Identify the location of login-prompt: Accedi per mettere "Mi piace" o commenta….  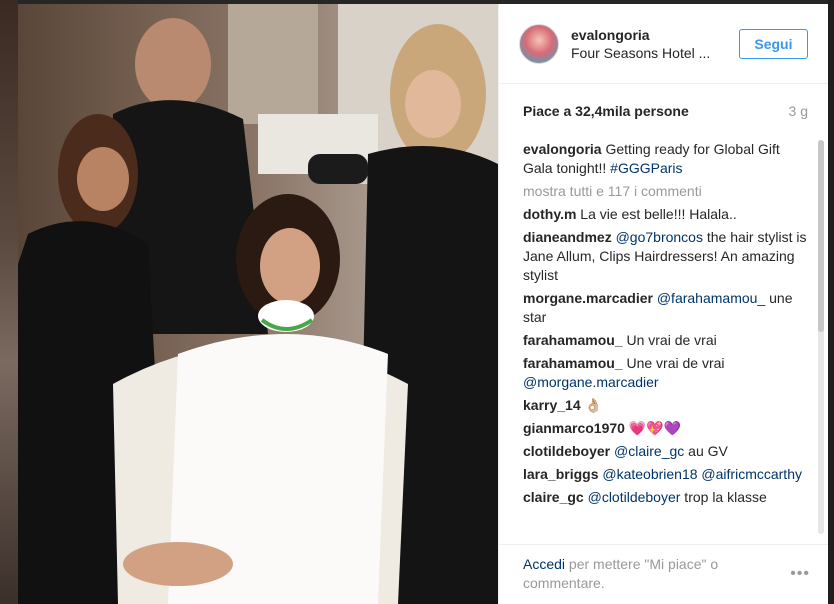
(638, 574).